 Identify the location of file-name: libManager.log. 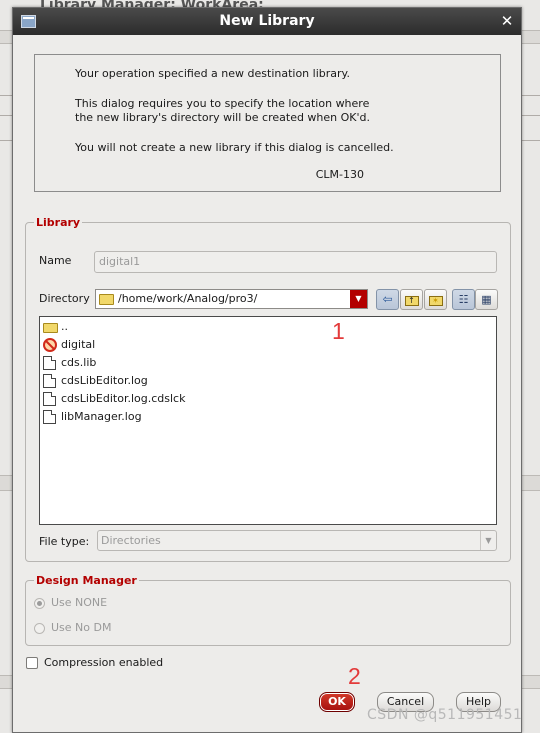
(101, 416).